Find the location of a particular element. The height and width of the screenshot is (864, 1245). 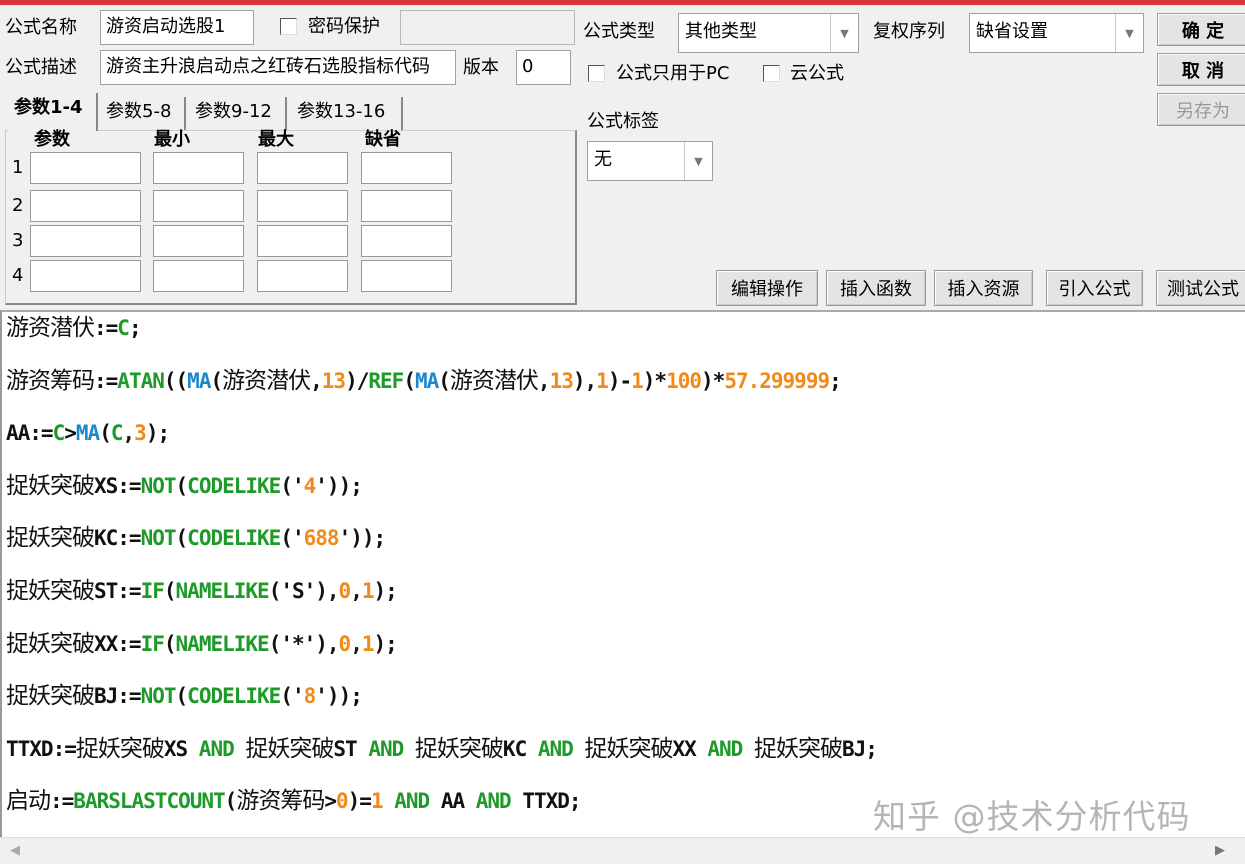

code-token: C is located at coordinates (117, 433).